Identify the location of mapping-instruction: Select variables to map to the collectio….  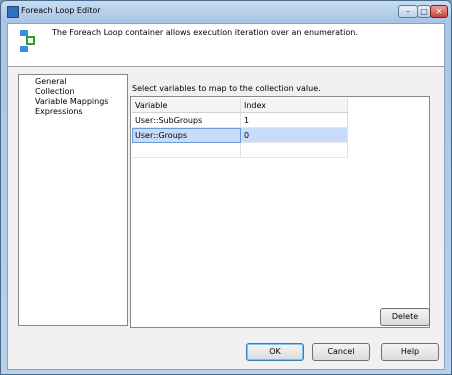
(226, 88).